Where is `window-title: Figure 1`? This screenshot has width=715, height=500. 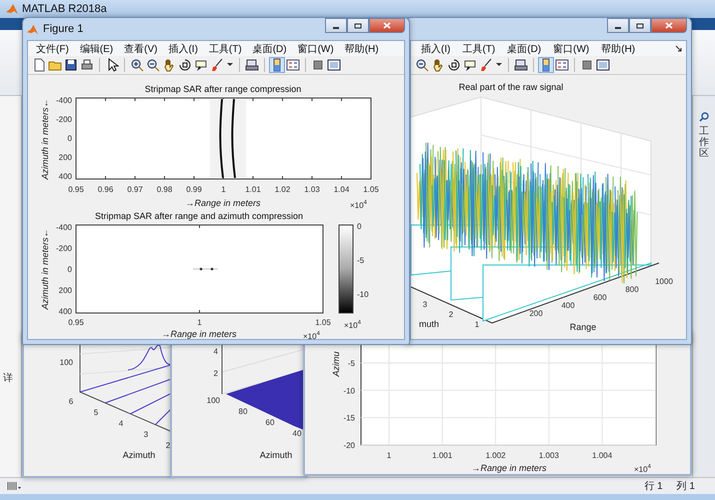 window-title: Figure 1 is located at coordinates (63, 29).